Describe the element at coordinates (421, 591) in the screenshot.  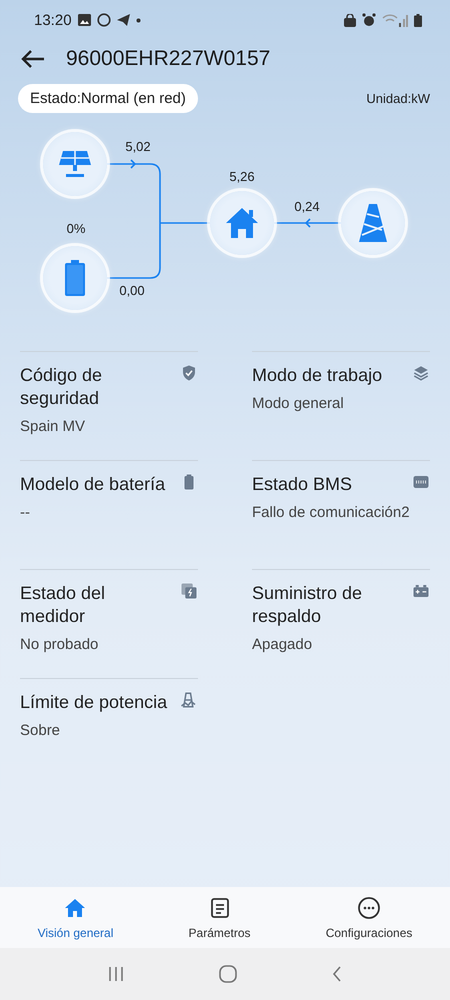
I see `car-battery-icon` at that location.